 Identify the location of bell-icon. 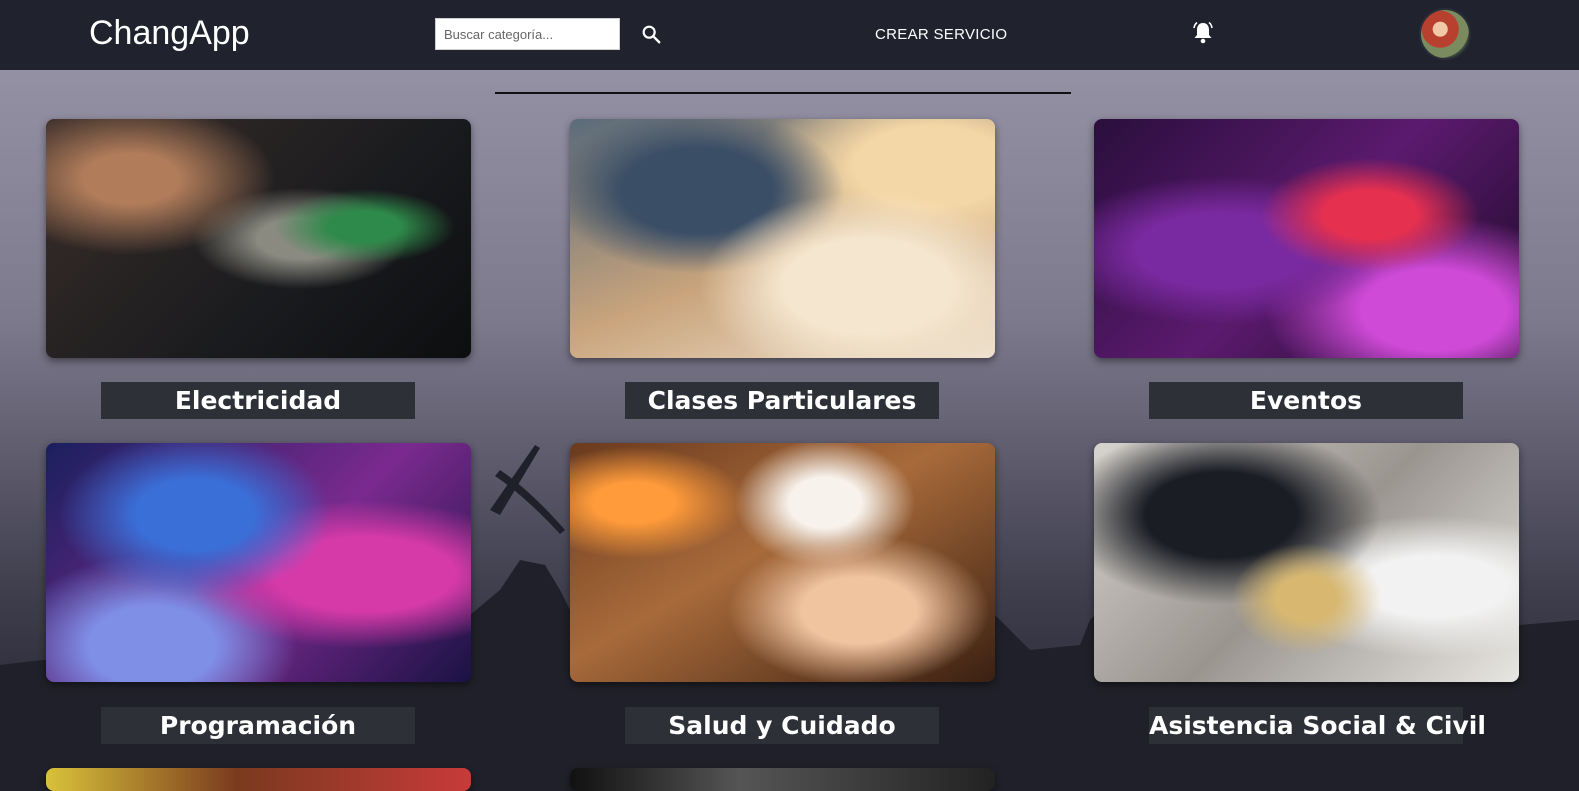
(1203, 33).